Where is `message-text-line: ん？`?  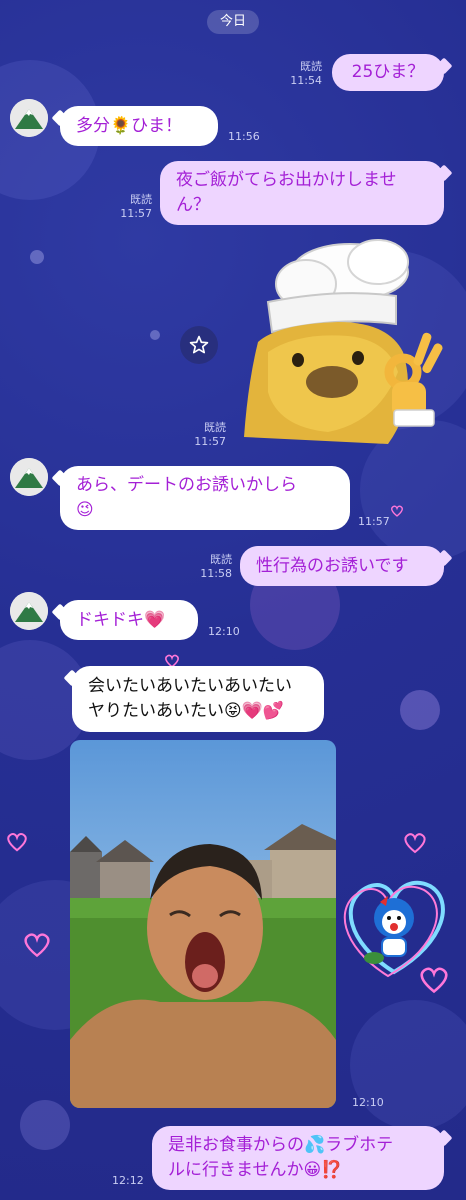
message-text-line: ん？ is located at coordinates (193, 205).